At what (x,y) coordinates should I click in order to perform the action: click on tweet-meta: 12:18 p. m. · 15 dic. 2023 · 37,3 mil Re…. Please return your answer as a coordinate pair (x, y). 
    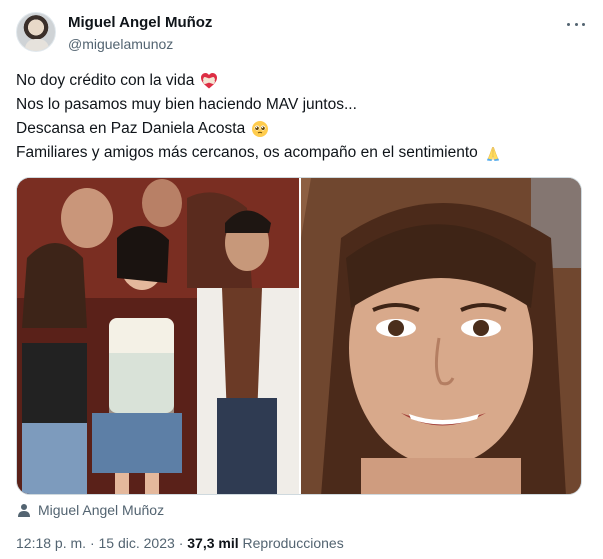
    Looking at the image, I should click on (180, 543).